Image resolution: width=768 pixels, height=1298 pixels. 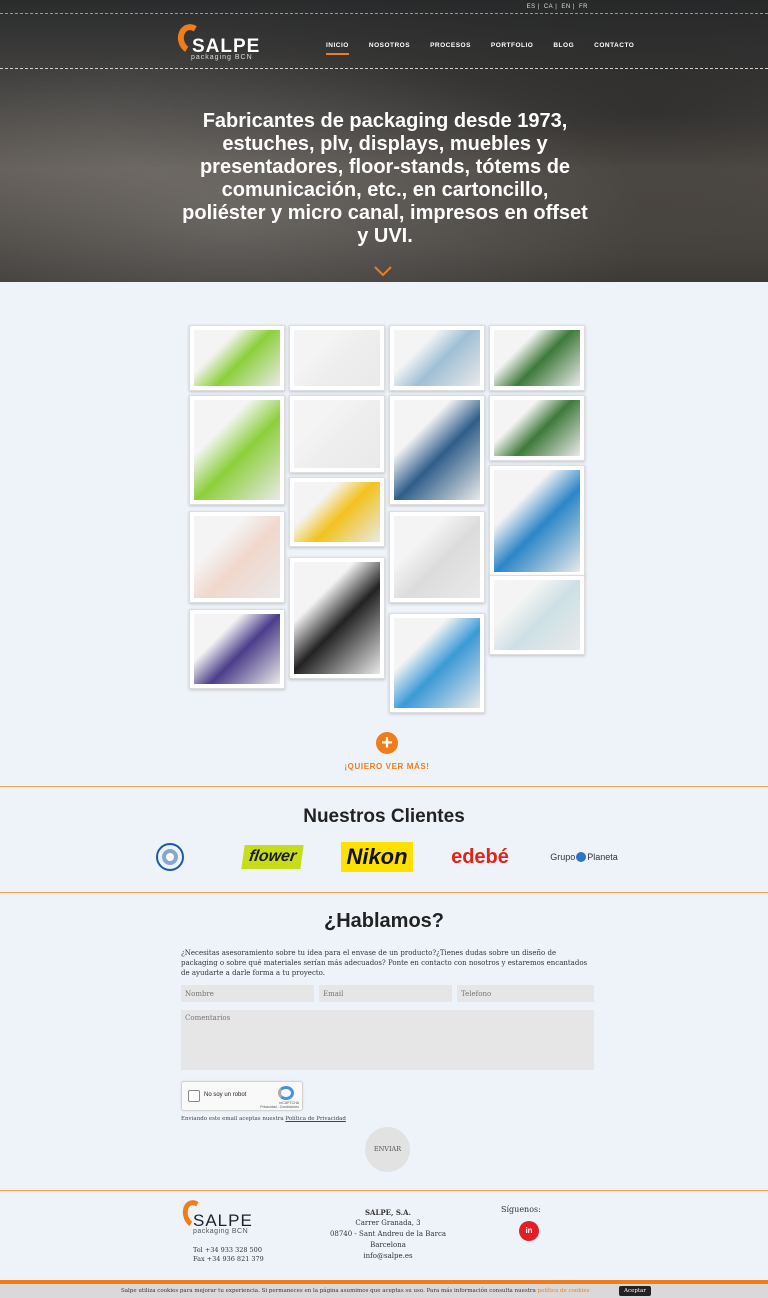 I want to click on gallery-tile-mailbox-stand, so click(x=537, y=521).